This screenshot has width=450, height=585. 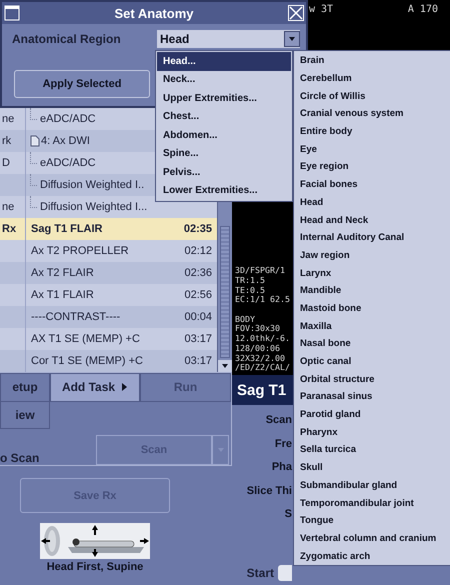 What do you see at coordinates (35, 141) in the screenshot?
I see `document-icon` at bounding box center [35, 141].